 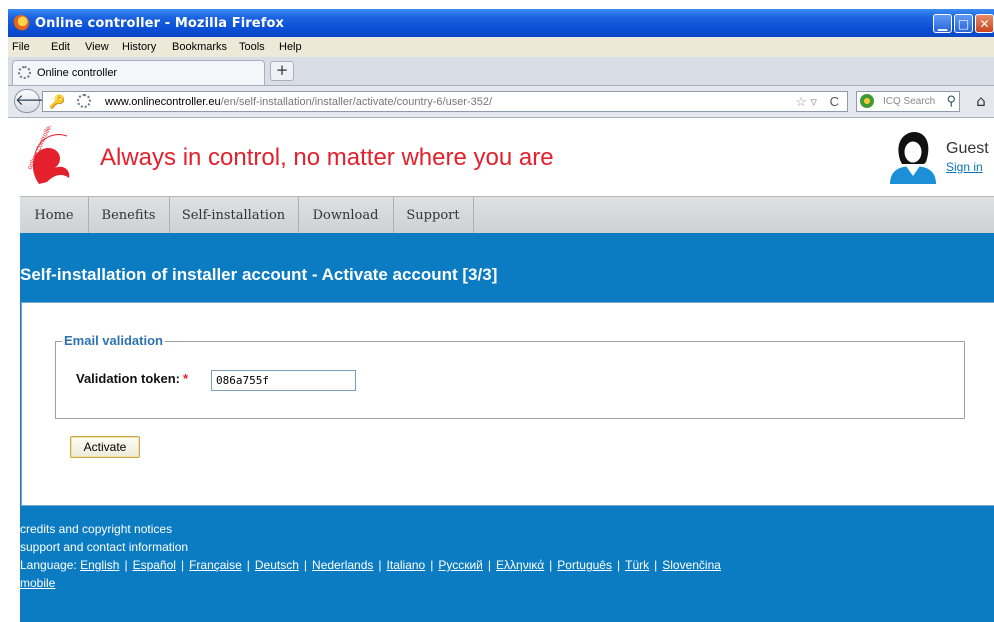 I want to click on validation-token-input: 086a755f, so click(x=283, y=380).